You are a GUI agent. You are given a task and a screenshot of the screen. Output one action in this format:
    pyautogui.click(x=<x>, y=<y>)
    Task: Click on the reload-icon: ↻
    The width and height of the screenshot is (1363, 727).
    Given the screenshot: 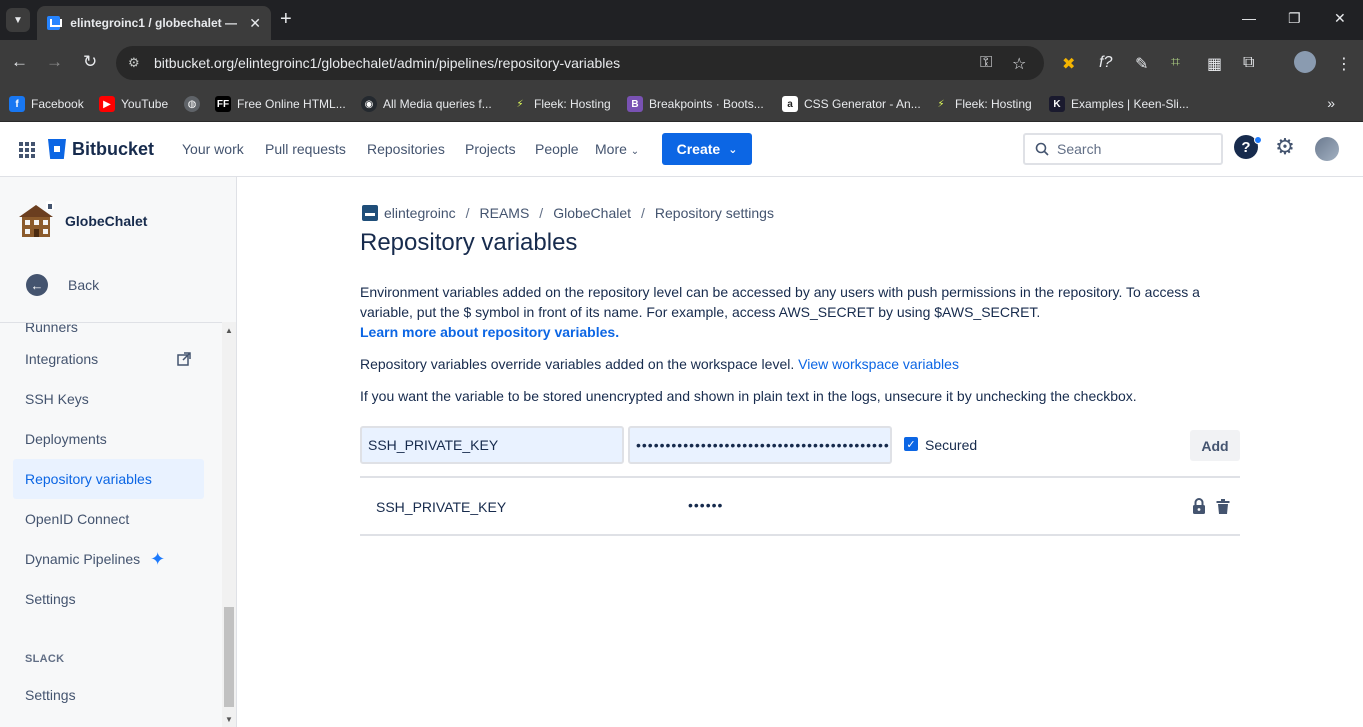 What is the action you would take?
    pyautogui.click(x=90, y=62)
    